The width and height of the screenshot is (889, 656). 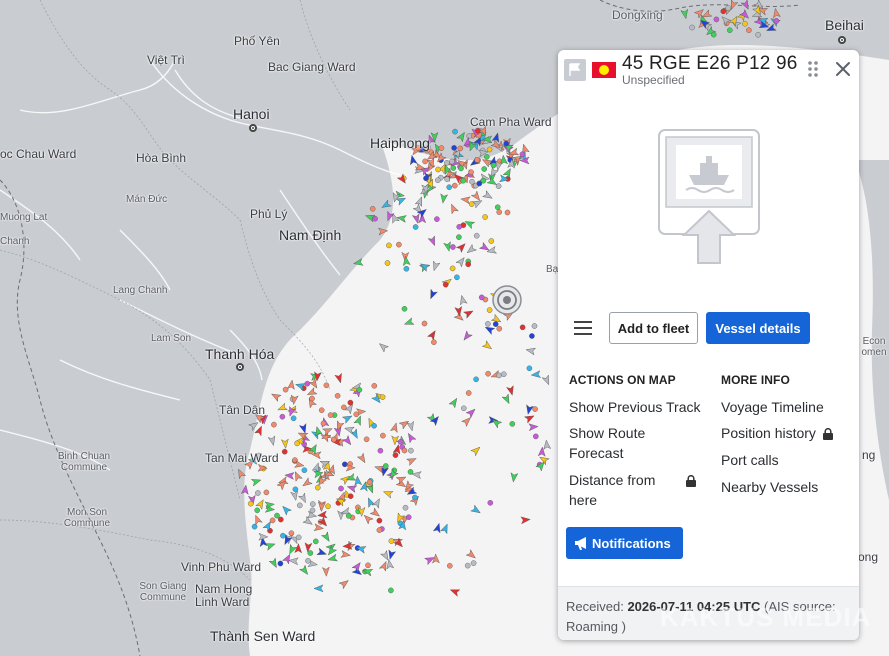 I want to click on show-route-forecast-link: Show Route Forecast, so click(x=624, y=443).